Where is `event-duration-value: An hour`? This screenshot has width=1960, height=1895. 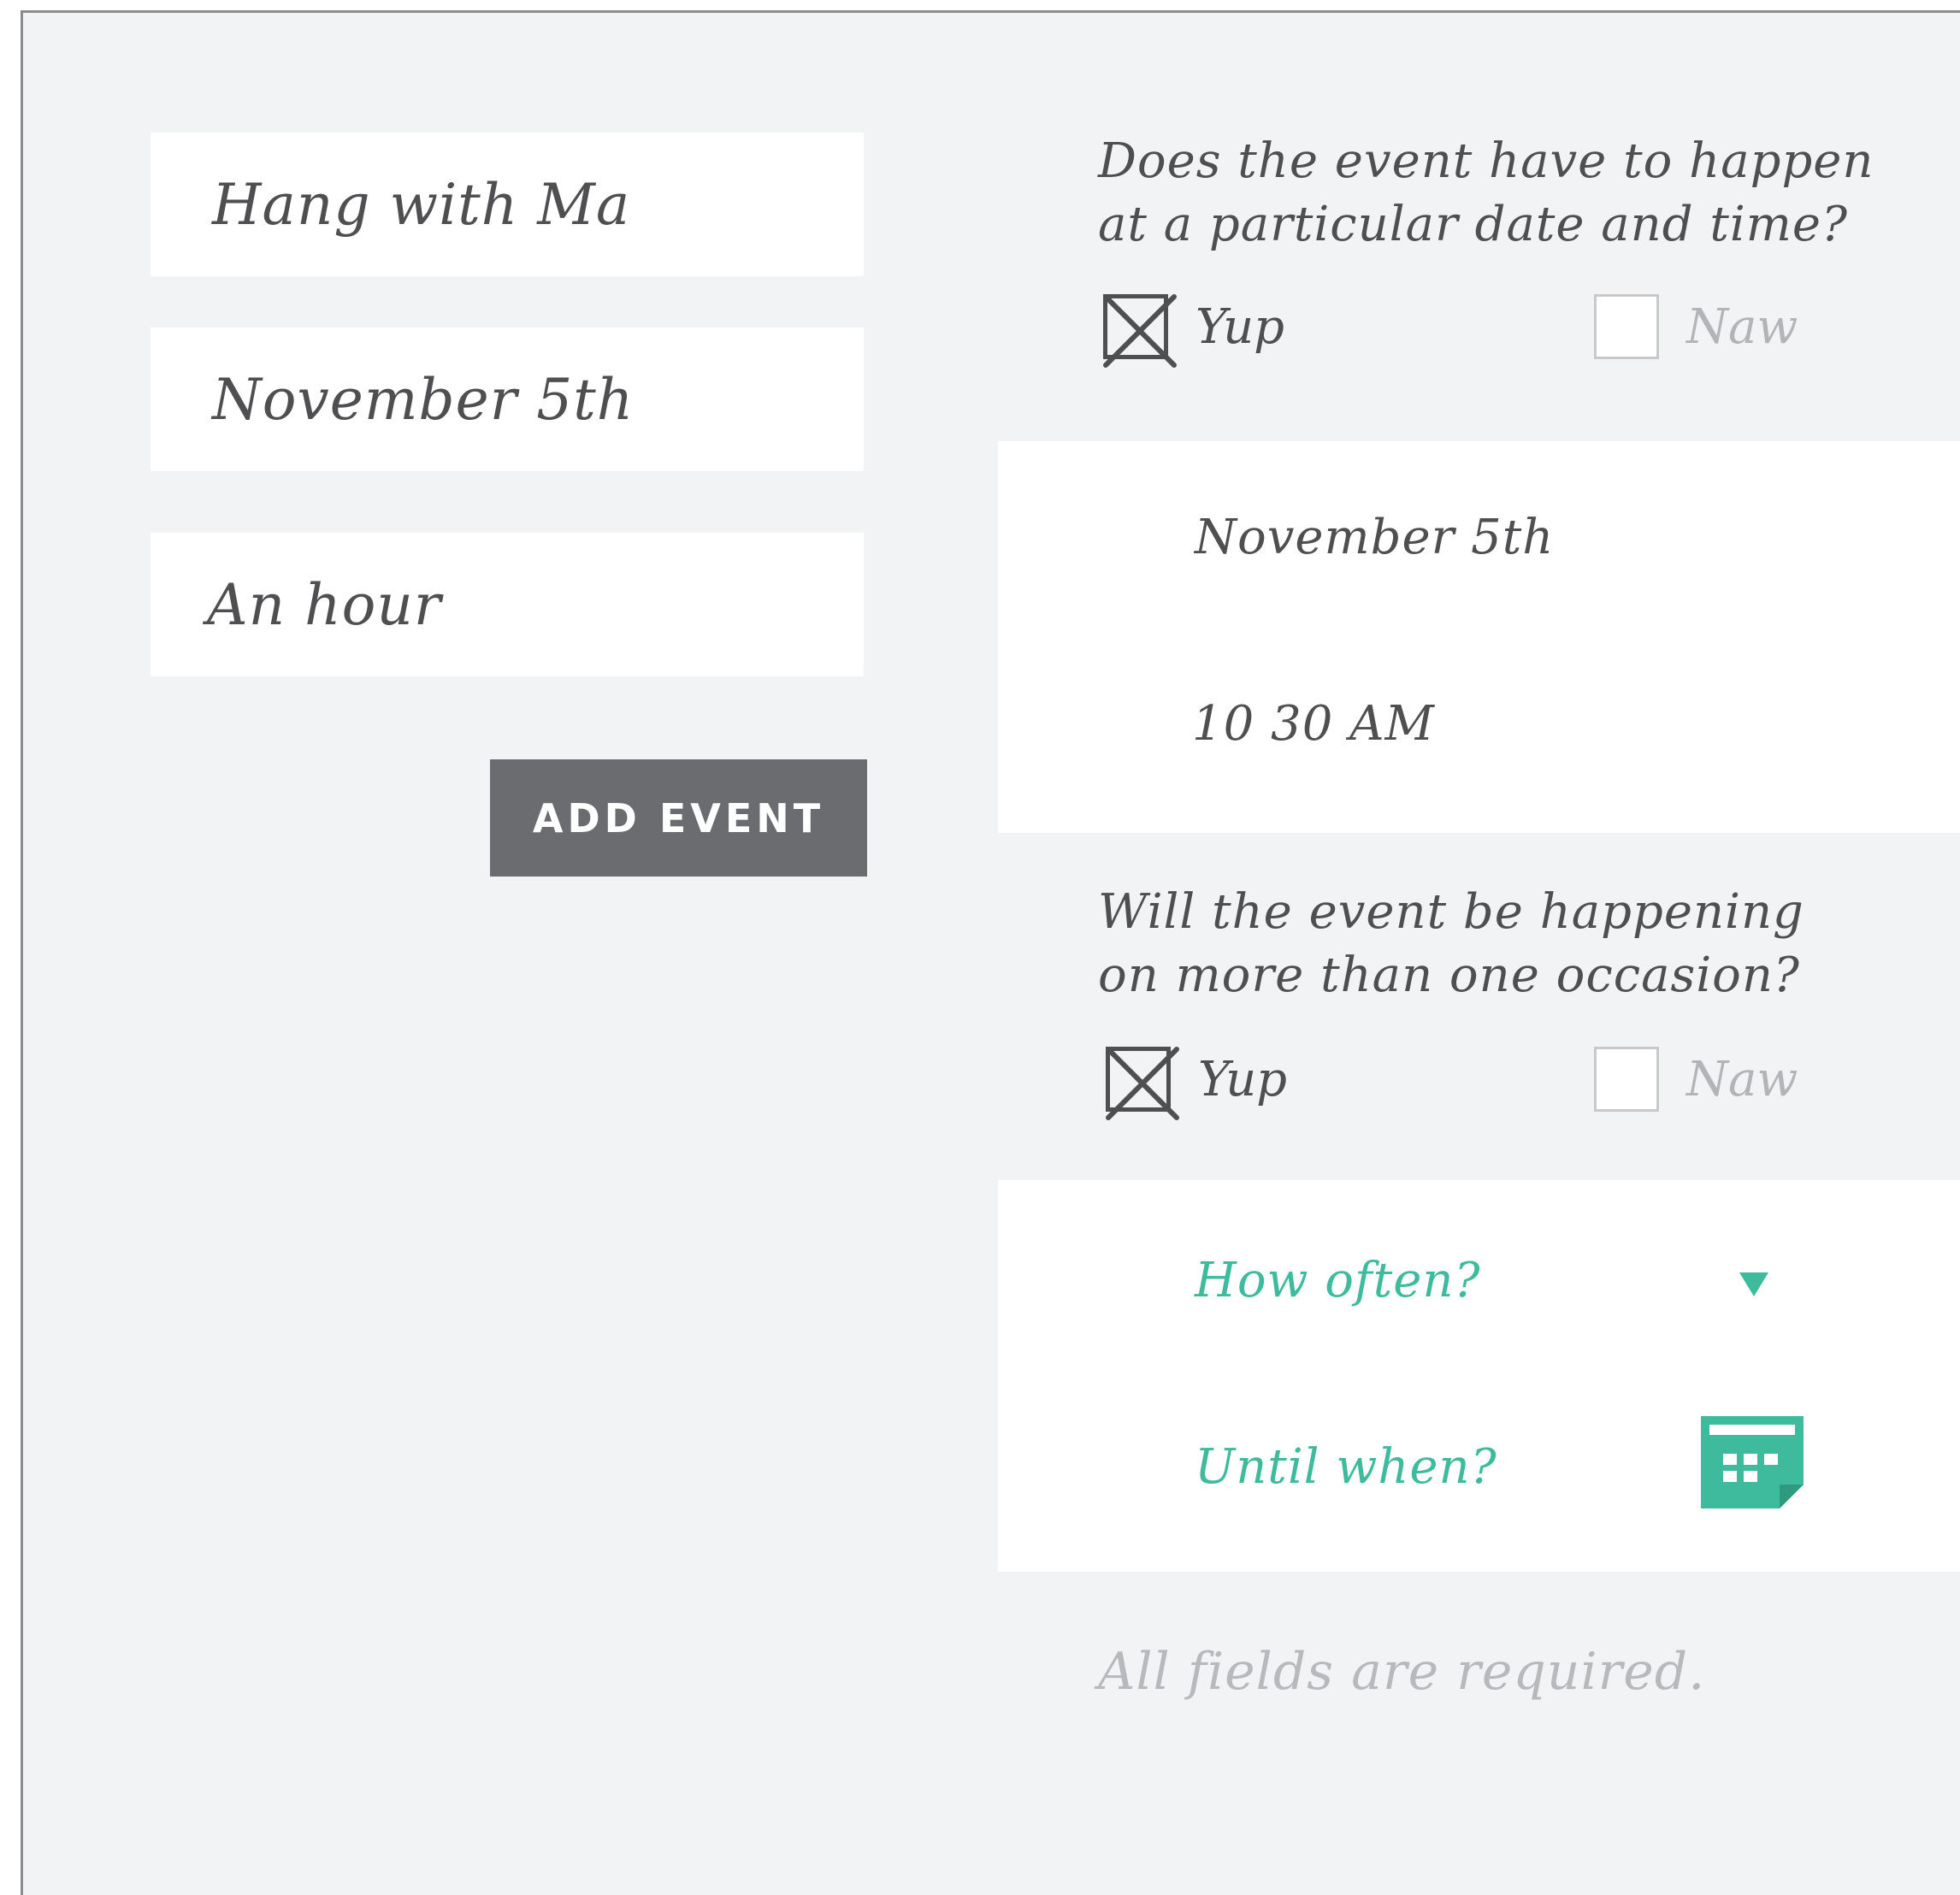 event-duration-value: An hour is located at coordinates (325, 604).